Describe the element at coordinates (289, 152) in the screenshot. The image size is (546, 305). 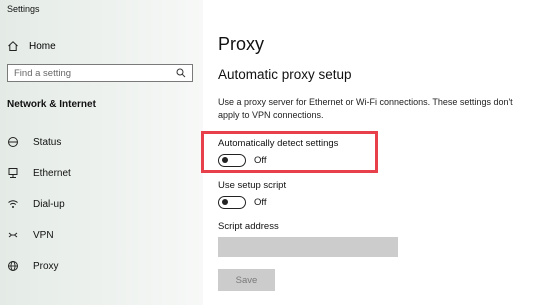
I see `highlight-box` at that location.